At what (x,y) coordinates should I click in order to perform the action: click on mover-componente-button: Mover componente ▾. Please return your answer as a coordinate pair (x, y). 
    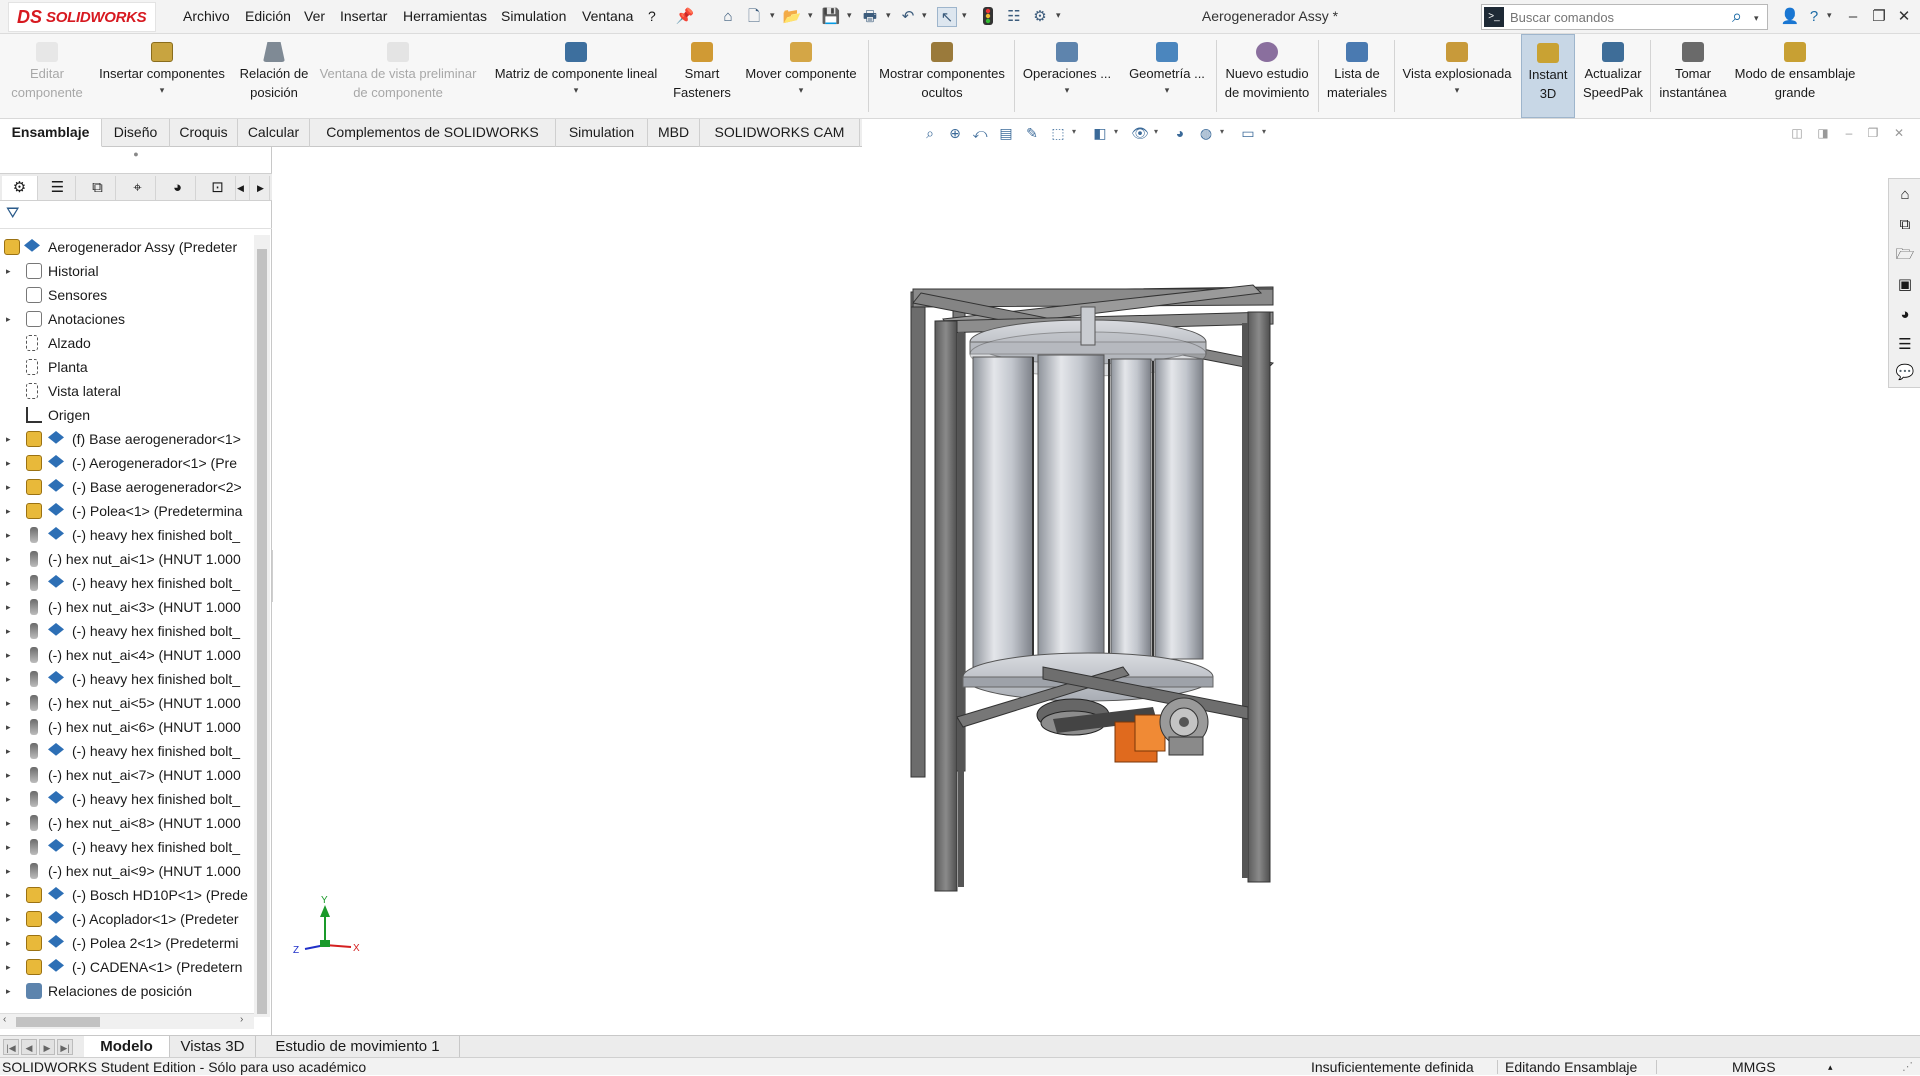
    Looking at the image, I should click on (801, 76).